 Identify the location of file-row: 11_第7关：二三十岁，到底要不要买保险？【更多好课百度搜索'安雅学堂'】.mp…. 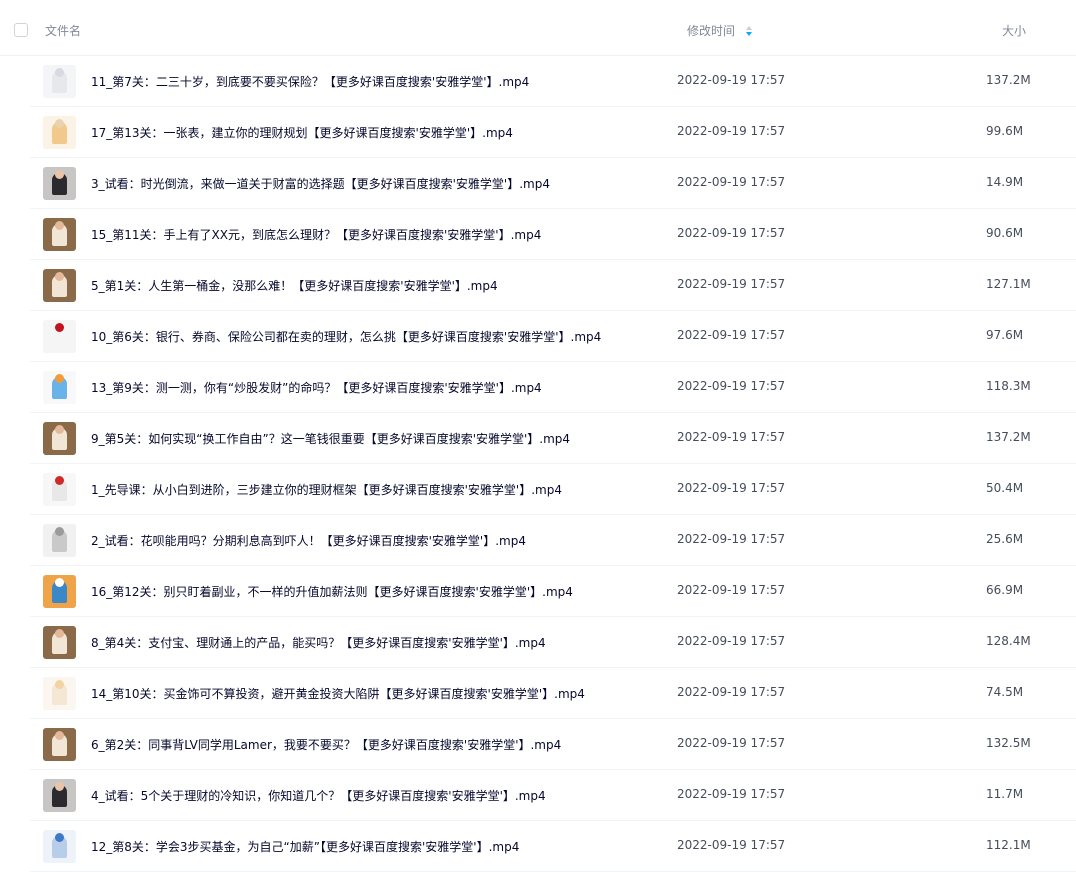
(553, 81).